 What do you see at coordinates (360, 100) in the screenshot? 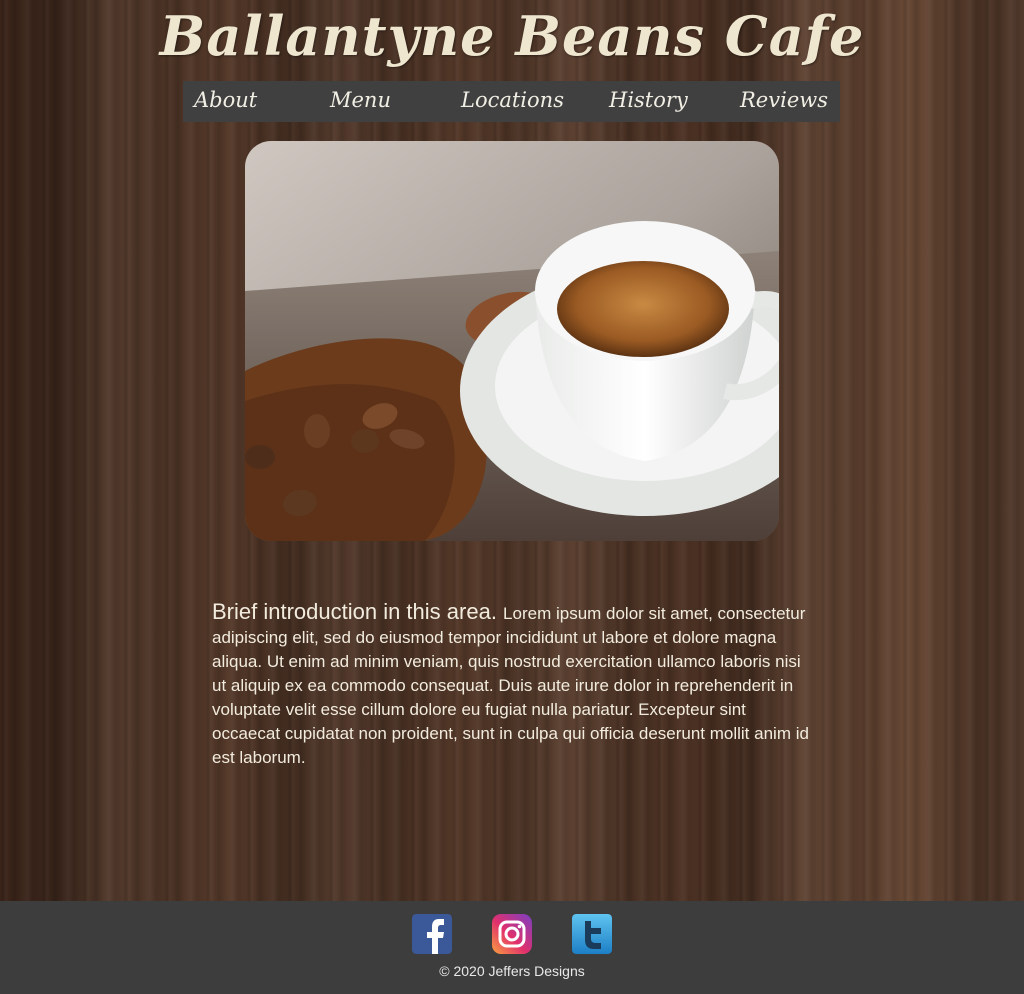
I see `nav-menu-link: Menu` at bounding box center [360, 100].